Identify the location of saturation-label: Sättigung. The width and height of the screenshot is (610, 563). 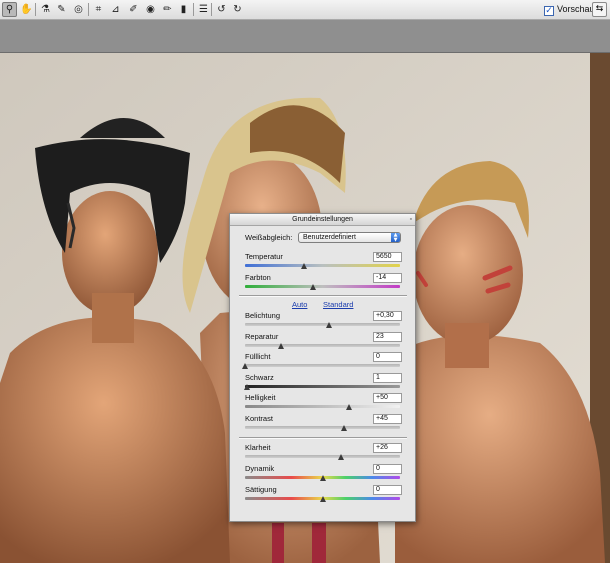
(261, 489).